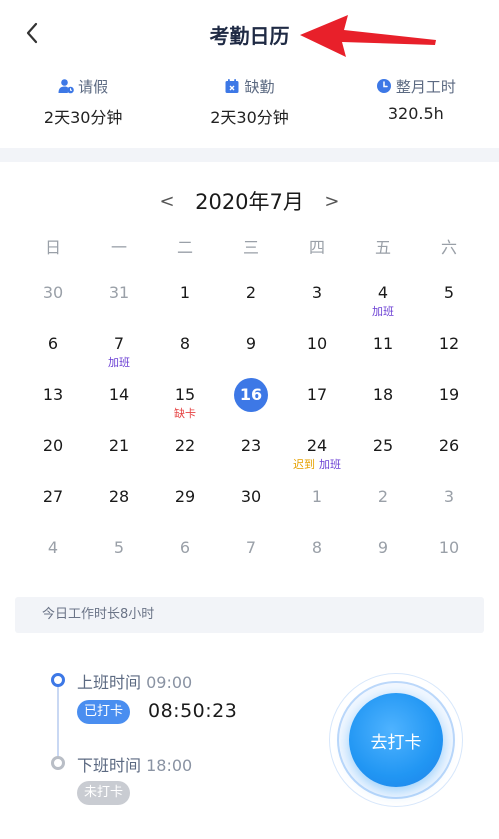 The height and width of the screenshot is (839, 499). I want to click on leave-stat: 请假 2天30分钟, so click(83, 108).